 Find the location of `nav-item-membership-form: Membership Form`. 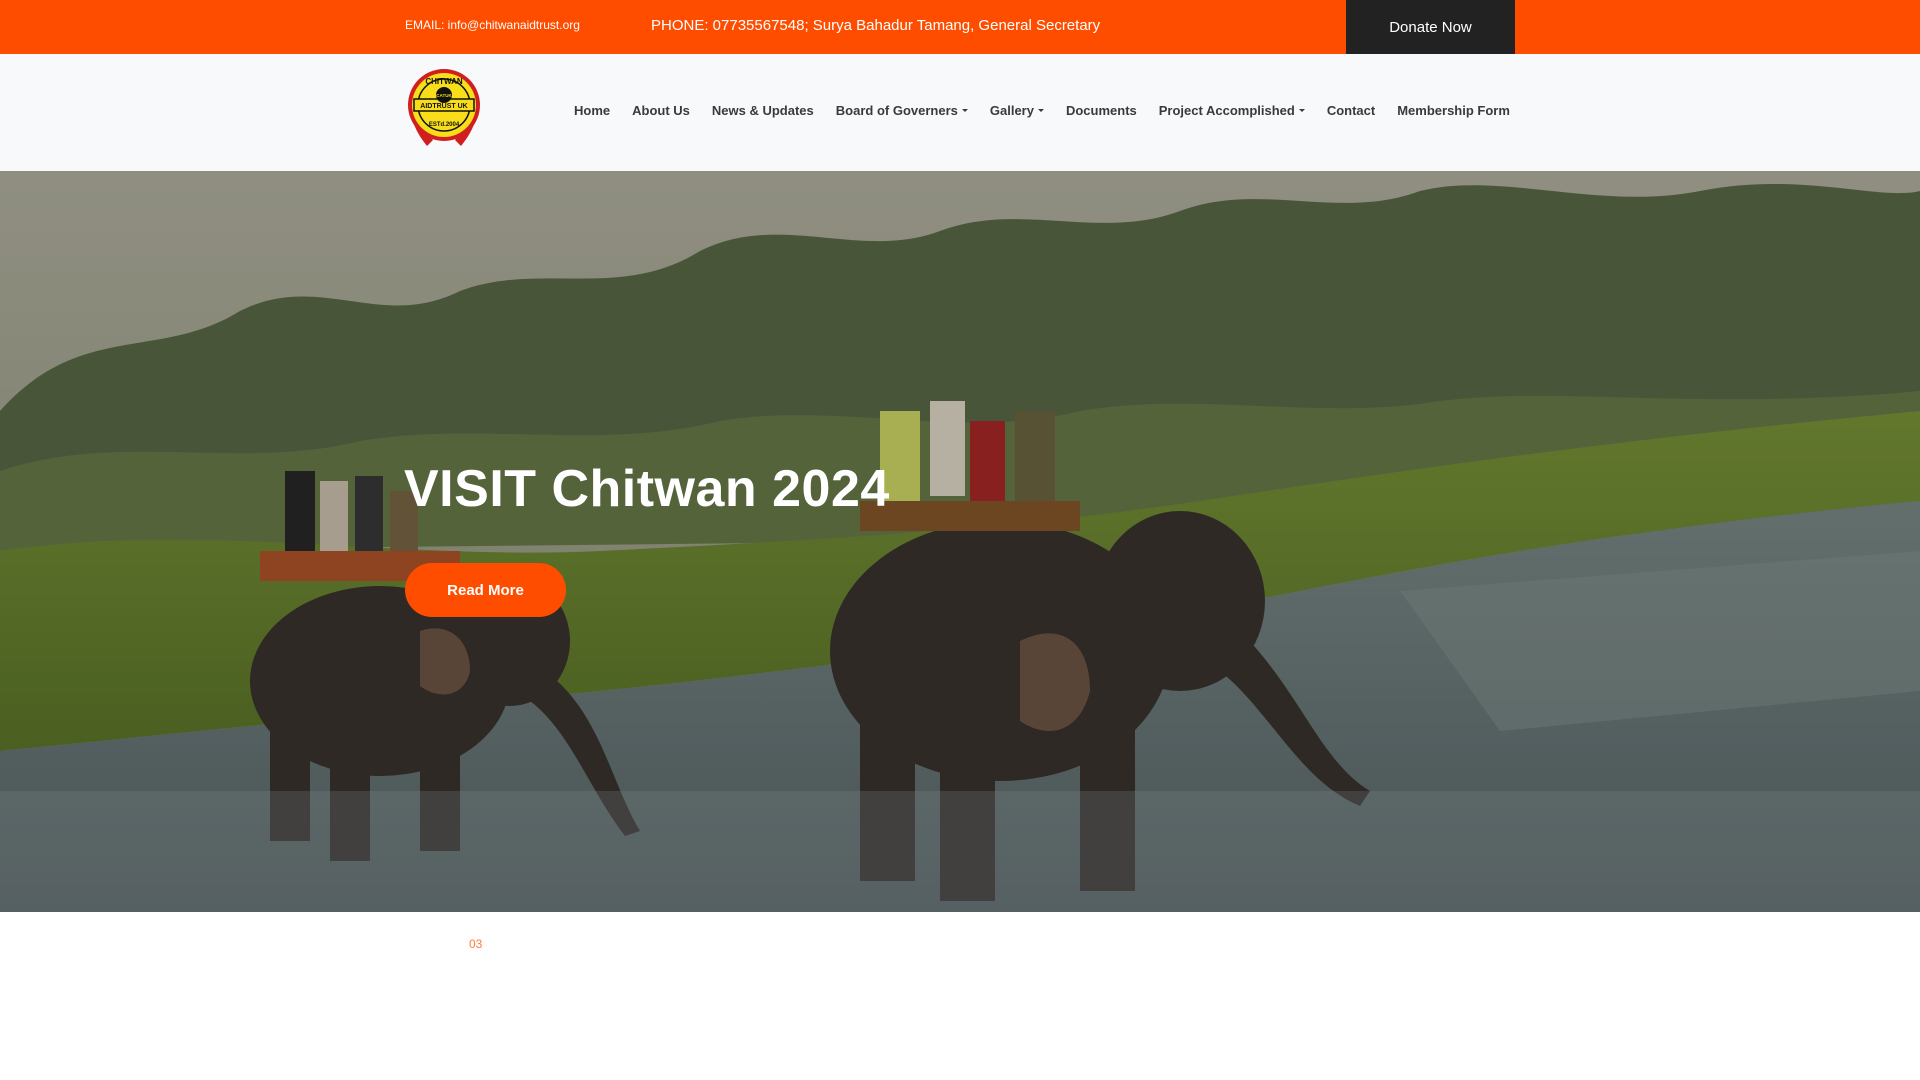

nav-item-membership-form: Membership Form is located at coordinates (1453, 110).